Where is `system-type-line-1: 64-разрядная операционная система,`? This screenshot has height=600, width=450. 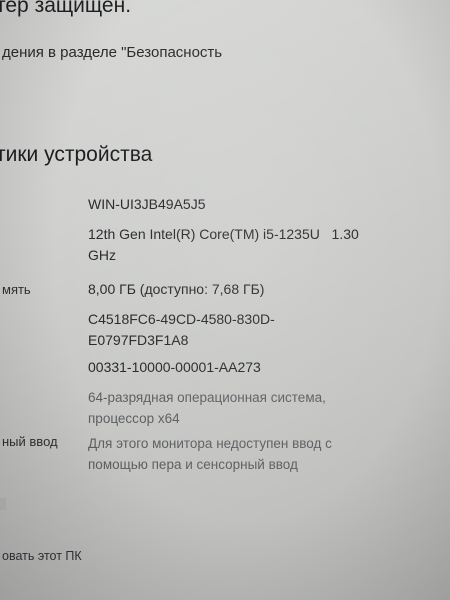 system-type-line-1: 64-разрядная операционная система, is located at coordinates (207, 397).